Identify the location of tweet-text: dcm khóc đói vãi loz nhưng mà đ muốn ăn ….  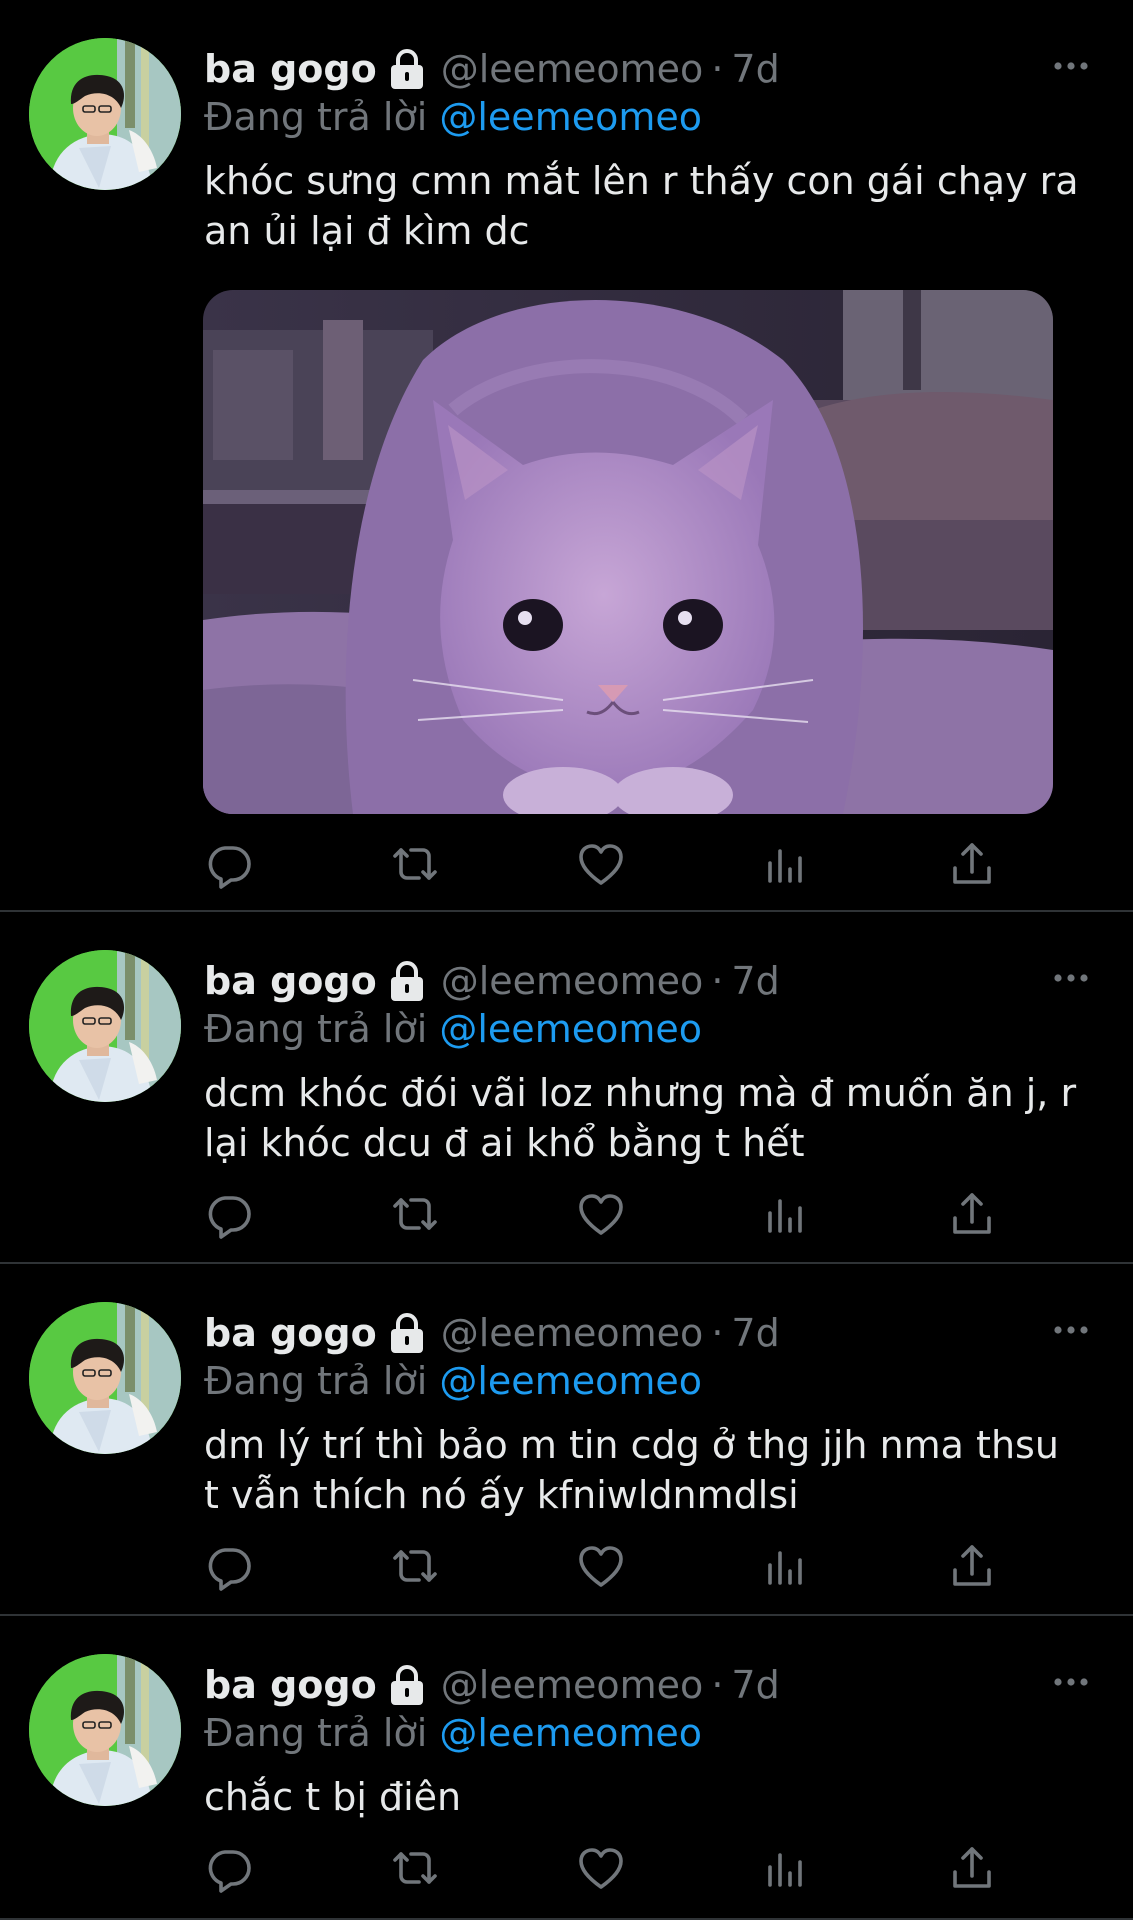
(640, 1118).